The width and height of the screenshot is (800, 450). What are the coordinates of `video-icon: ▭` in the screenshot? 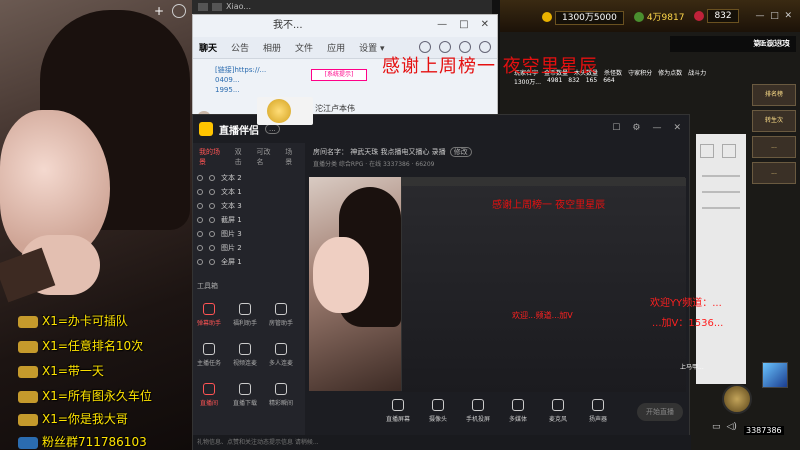 It's located at (716, 427).